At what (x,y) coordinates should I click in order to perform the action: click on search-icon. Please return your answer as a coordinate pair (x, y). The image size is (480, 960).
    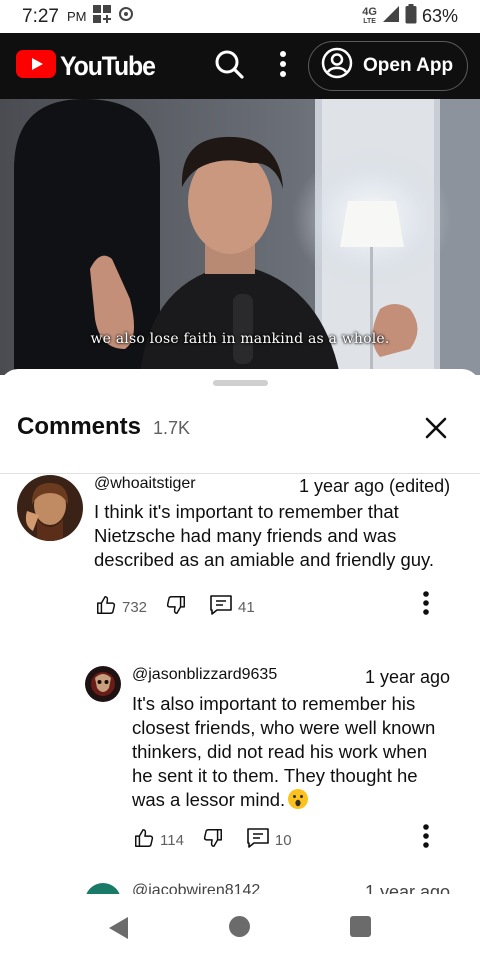
    Looking at the image, I should click on (229, 66).